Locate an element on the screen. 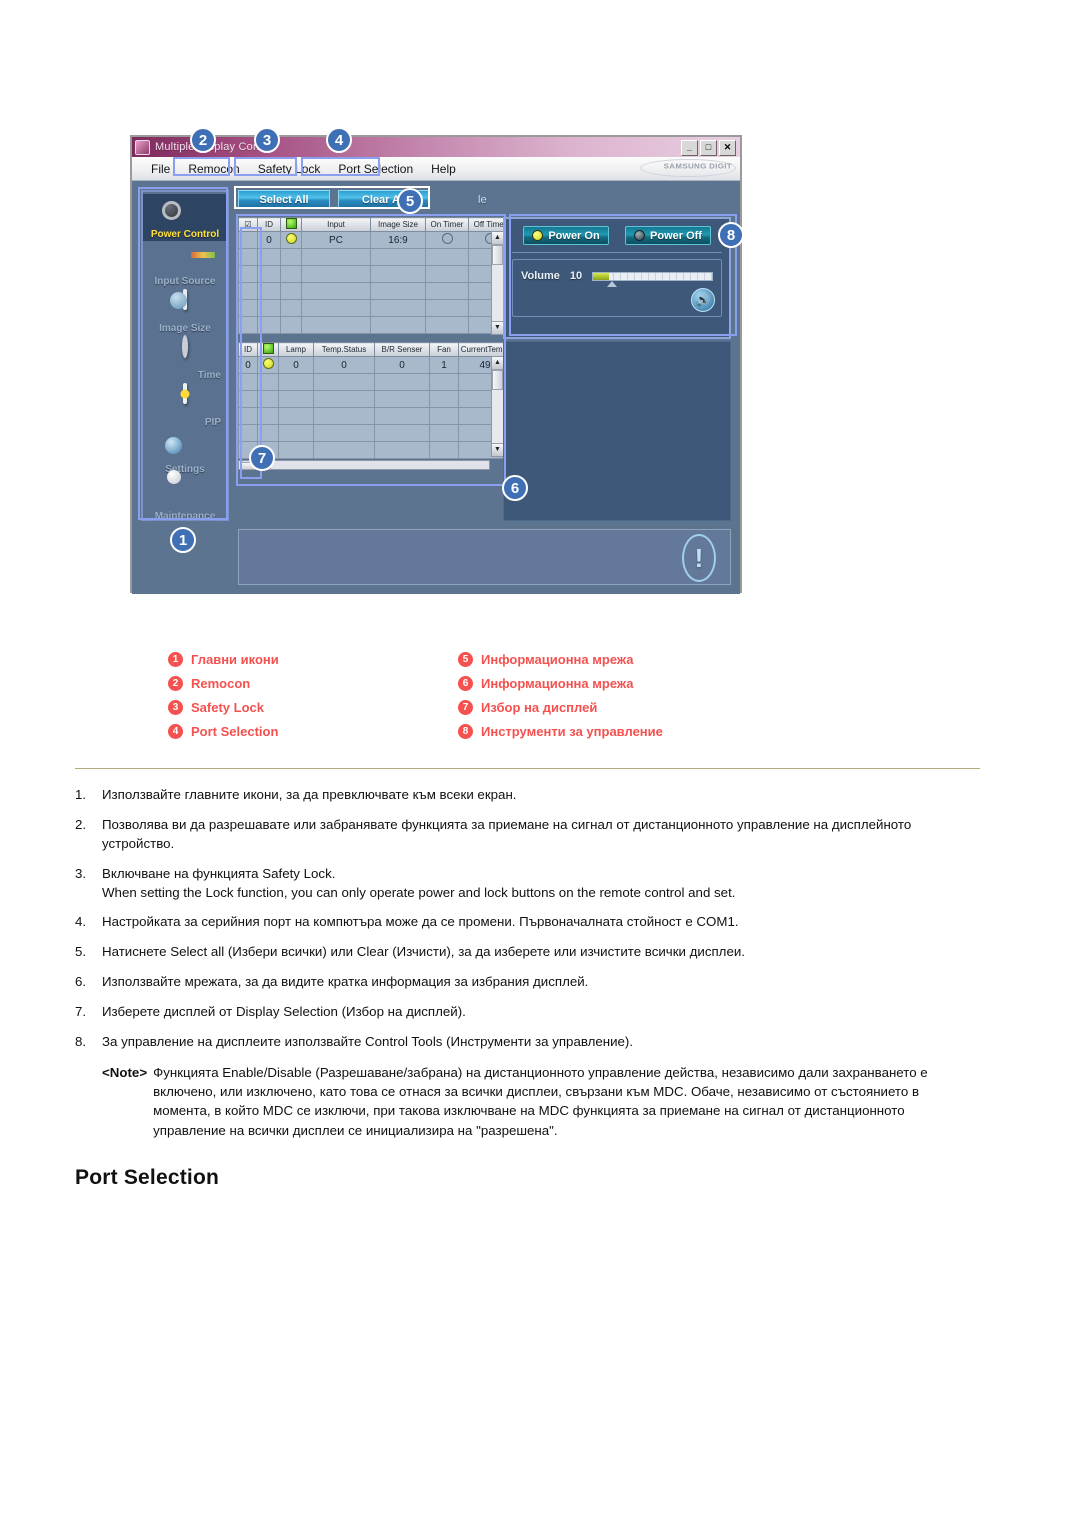 This screenshot has width=1080, height=1527. legend-badge: 8 is located at coordinates (465, 731).